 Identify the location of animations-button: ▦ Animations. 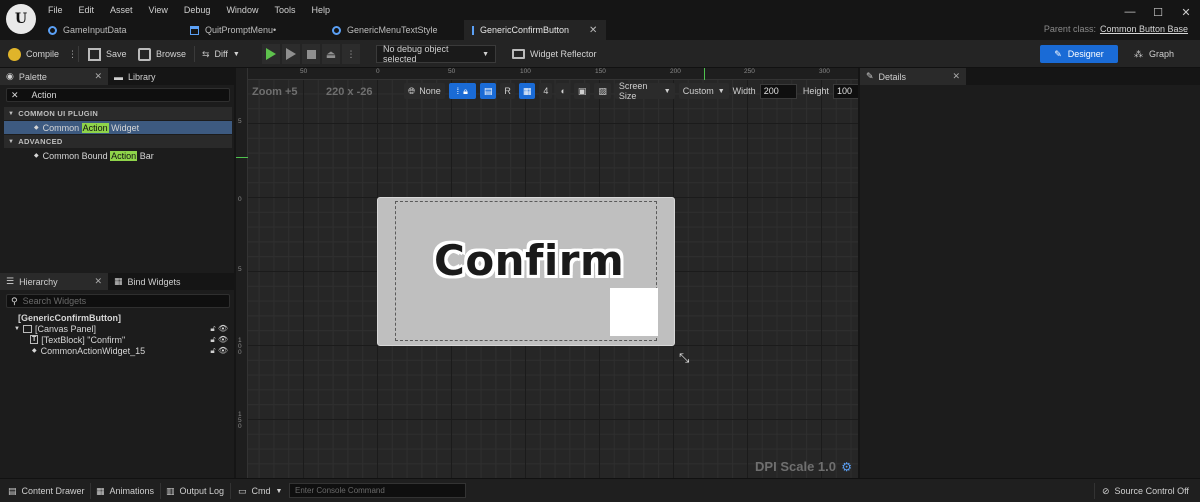
(125, 491).